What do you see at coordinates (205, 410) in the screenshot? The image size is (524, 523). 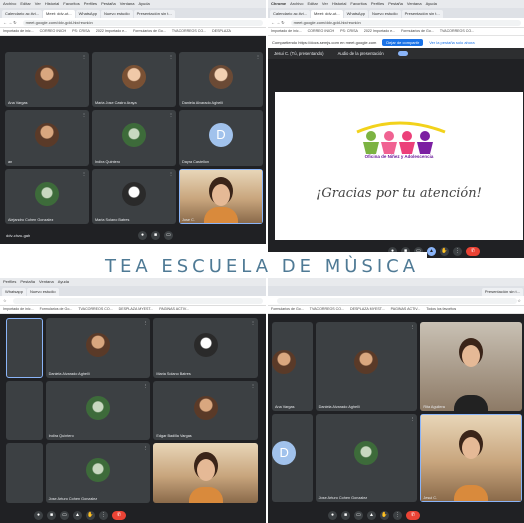 I see `participant-tile: ⋮ Edgar Badilla Vargas` at bounding box center [205, 410].